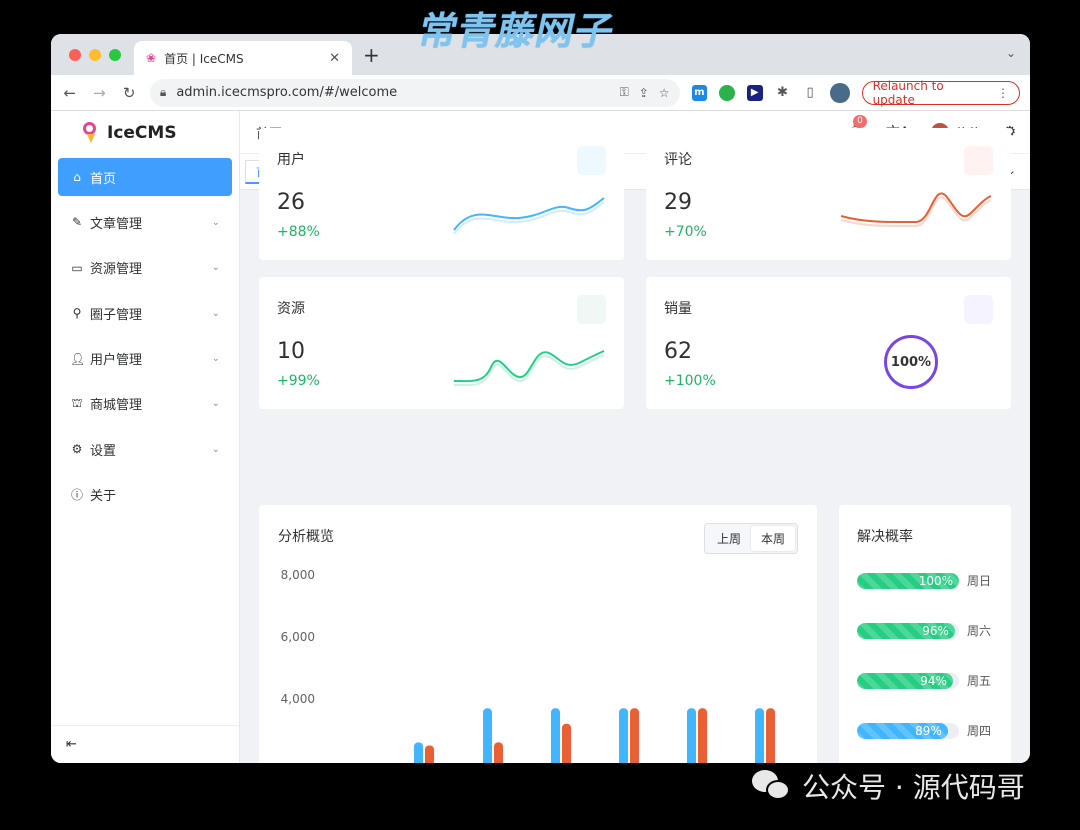  What do you see at coordinates (644, 93) in the screenshot?
I see `share-icon: ⇪` at bounding box center [644, 93].